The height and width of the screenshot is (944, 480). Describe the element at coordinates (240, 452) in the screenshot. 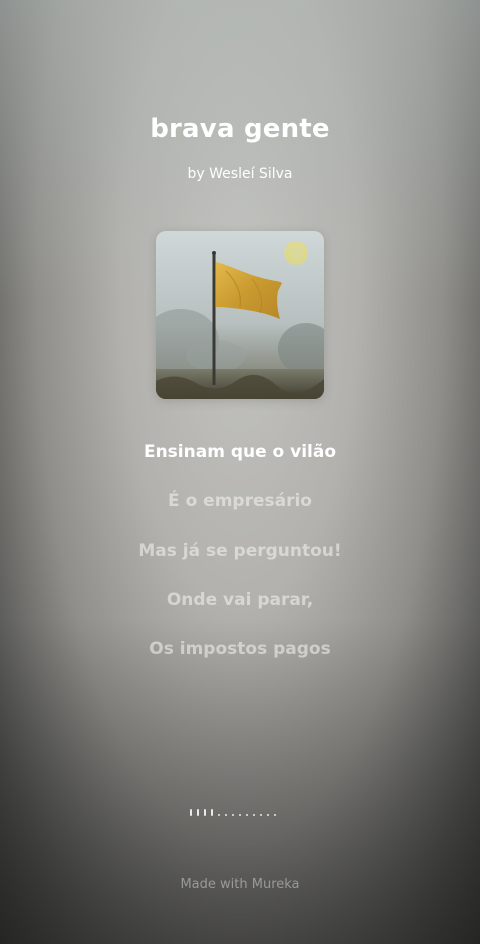

I see `lyric-line-active: Ensinam que o vilão` at that location.